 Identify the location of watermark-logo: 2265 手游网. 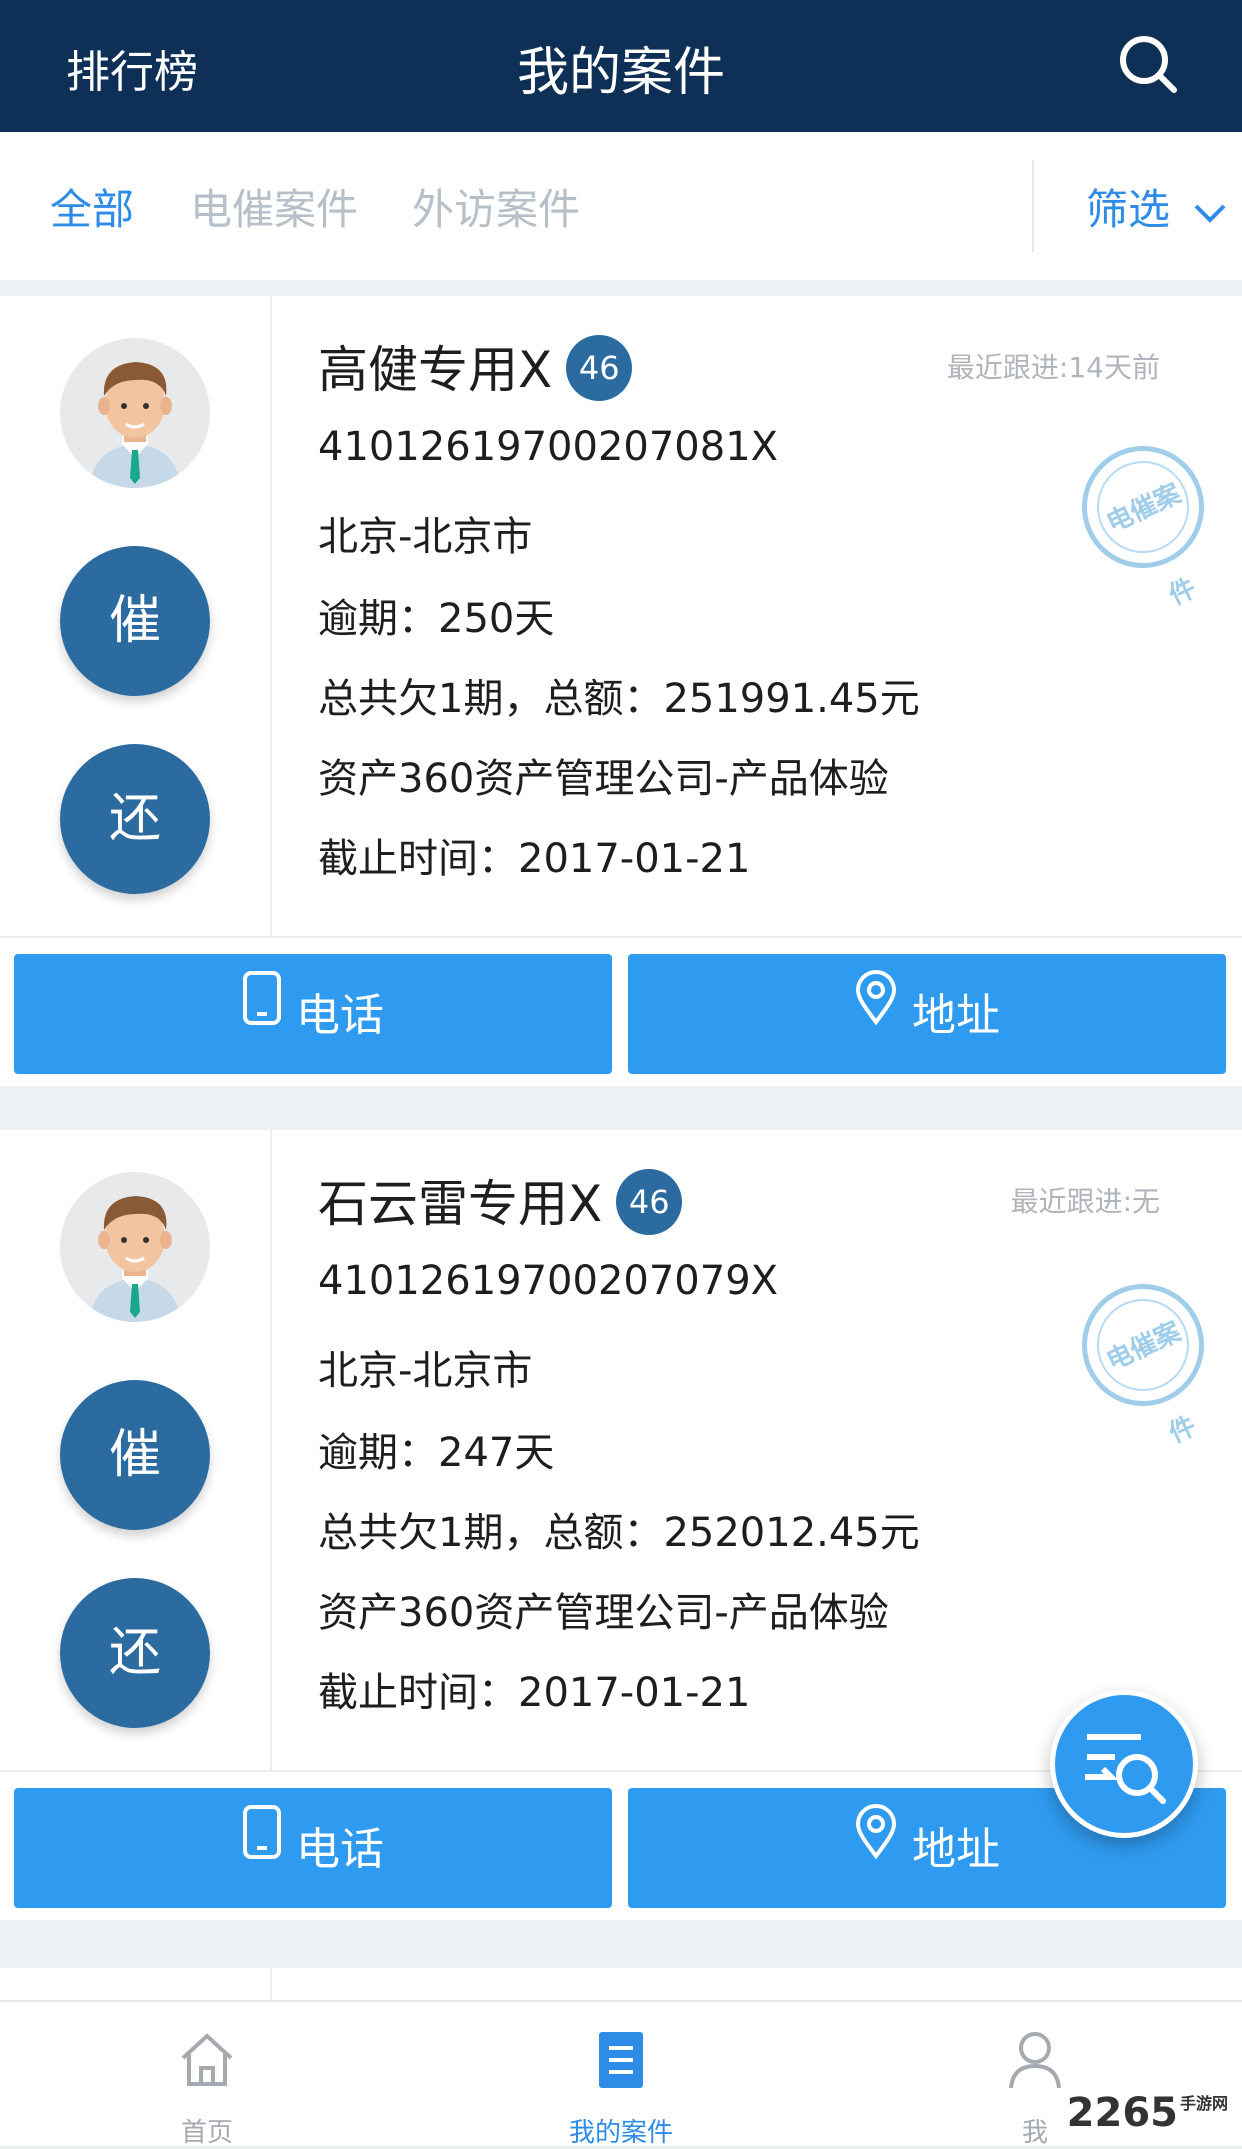
(1147, 2113).